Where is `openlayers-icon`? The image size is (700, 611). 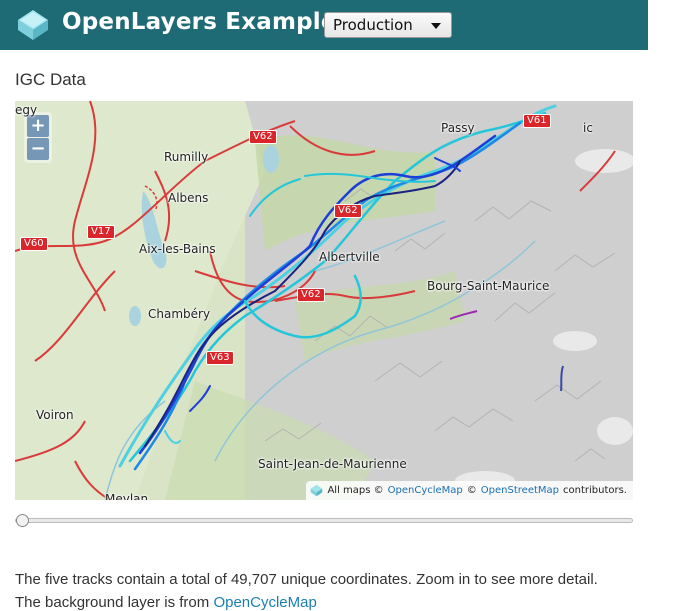
openlayers-icon is located at coordinates (316, 490).